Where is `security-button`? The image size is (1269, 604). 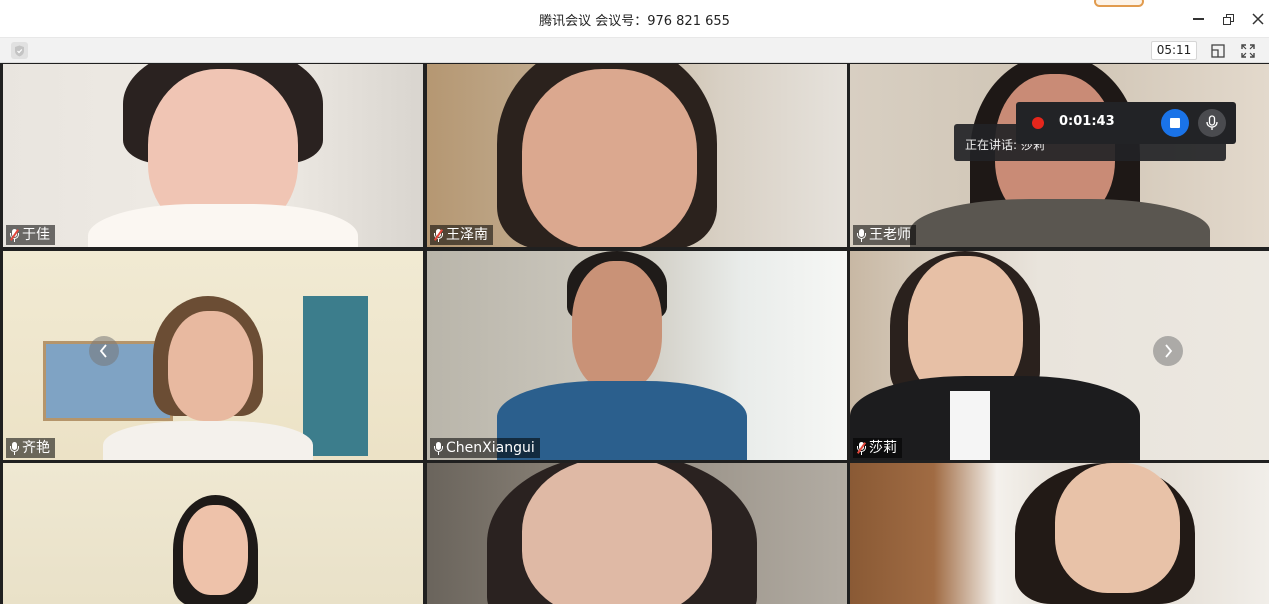 security-button is located at coordinates (19, 50).